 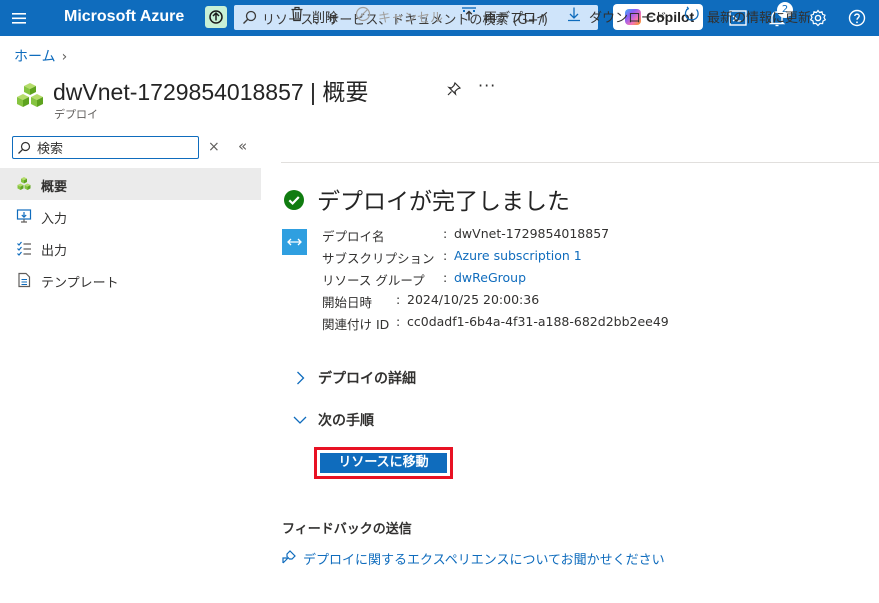 I want to click on delete-icon, so click(x=297, y=14).